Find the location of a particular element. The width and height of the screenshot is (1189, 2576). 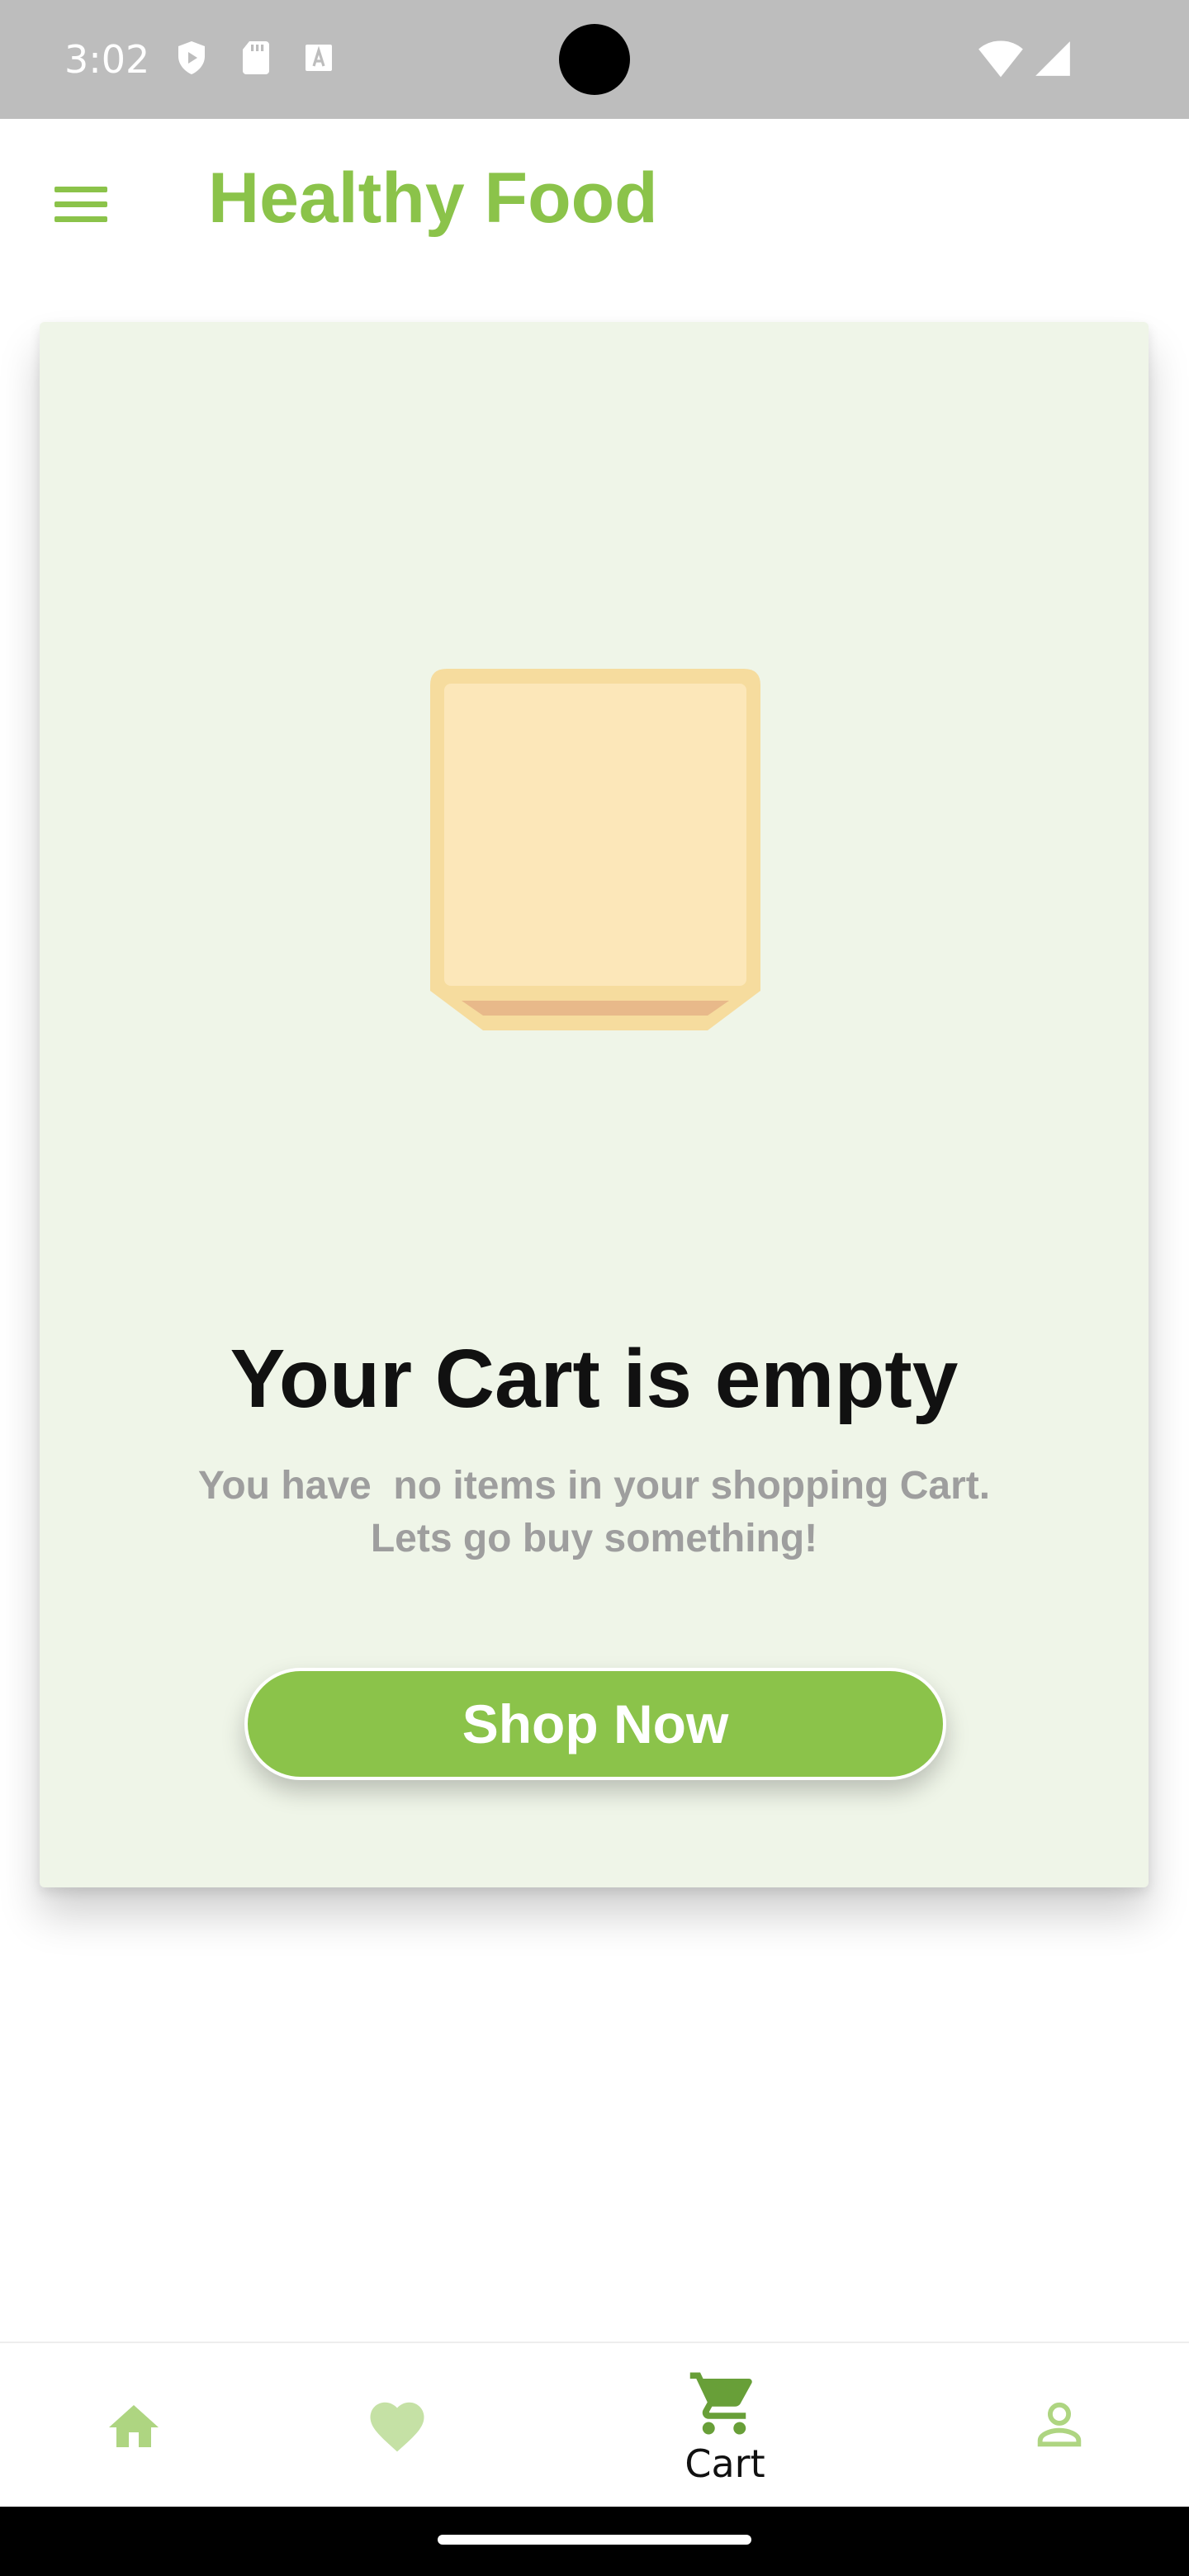

menu-button is located at coordinates (81, 204).